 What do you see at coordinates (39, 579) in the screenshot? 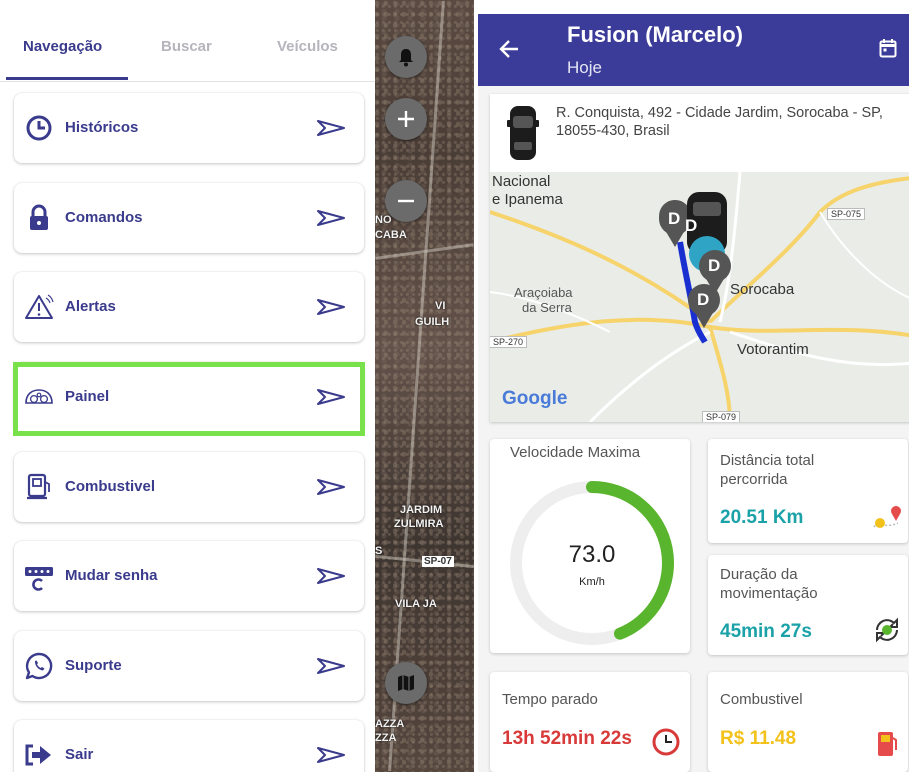
I see `password-icon` at bounding box center [39, 579].